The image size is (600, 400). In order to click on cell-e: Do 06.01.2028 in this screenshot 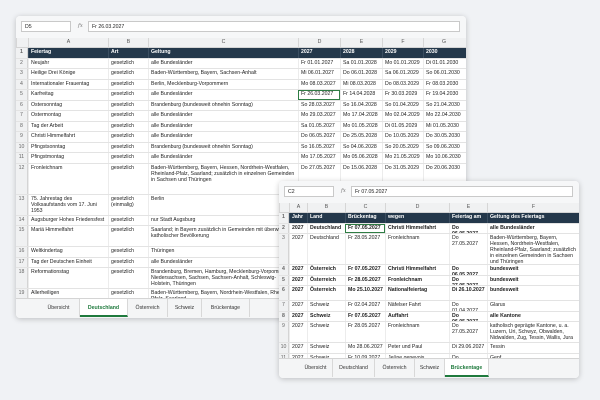, I will do `click(361, 74)`.